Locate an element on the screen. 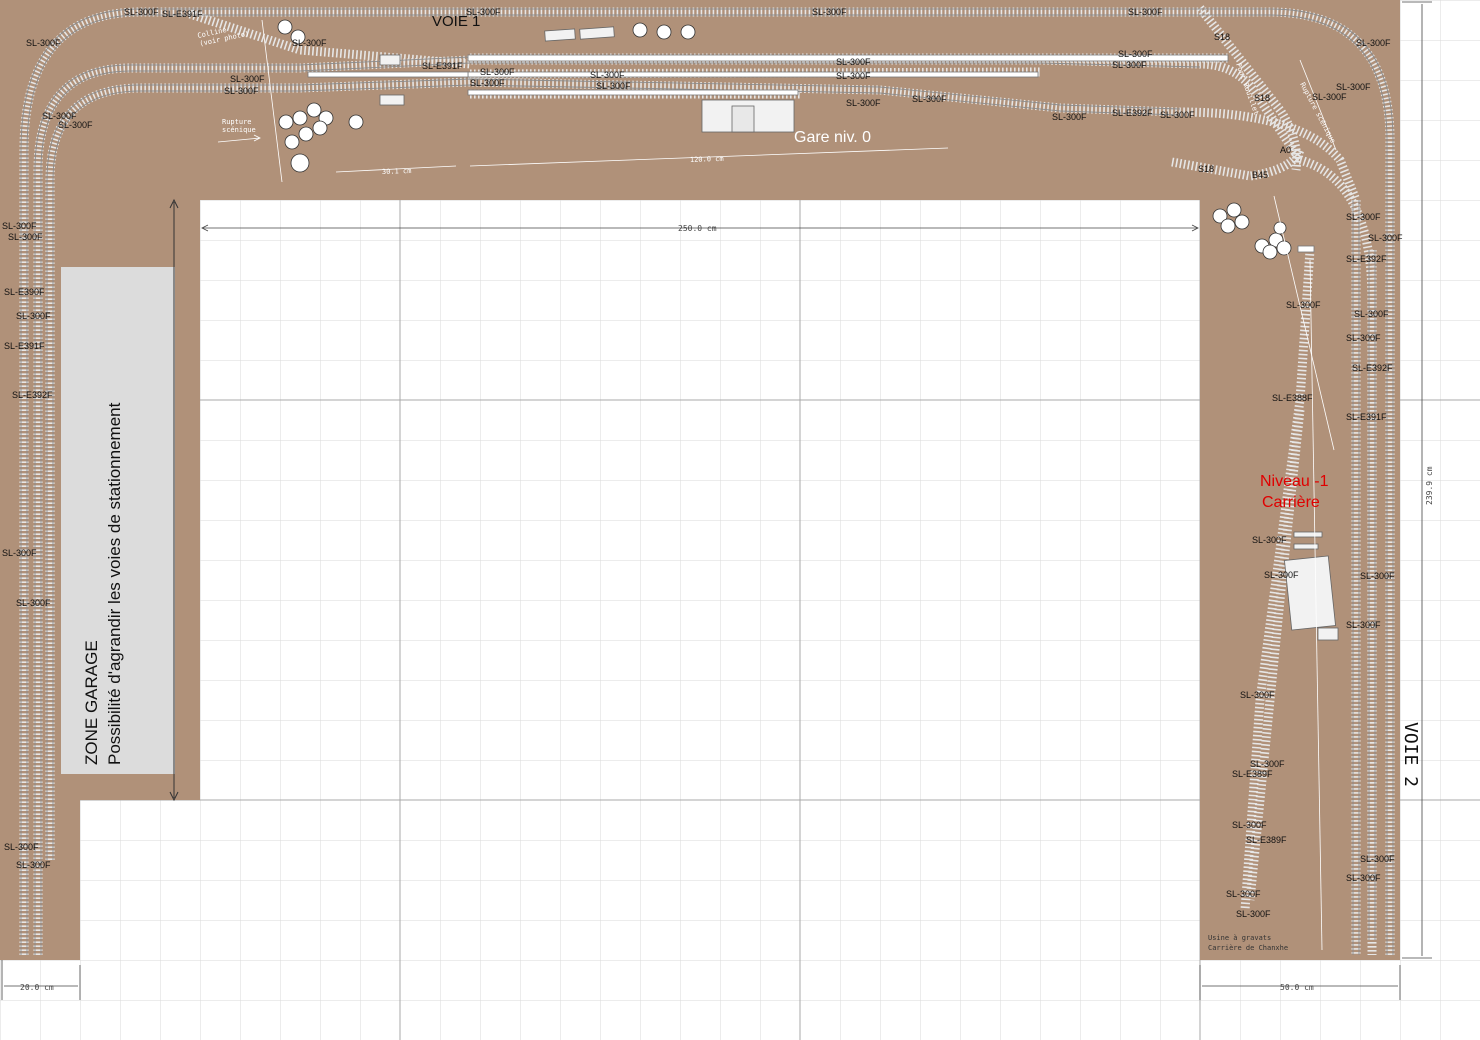 The height and width of the screenshot is (1040, 1480). tl-15: SL-300F is located at coordinates (607, 75).